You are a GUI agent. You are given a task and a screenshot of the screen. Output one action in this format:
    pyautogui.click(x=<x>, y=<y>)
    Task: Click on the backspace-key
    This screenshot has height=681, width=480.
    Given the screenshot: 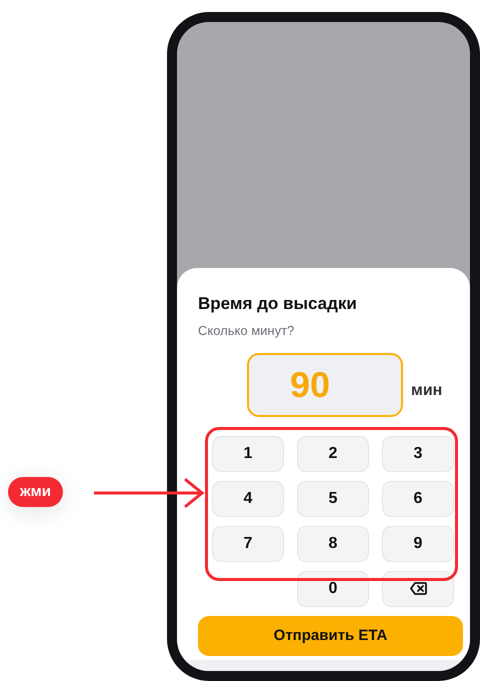 What is the action you would take?
    pyautogui.click(x=418, y=588)
    